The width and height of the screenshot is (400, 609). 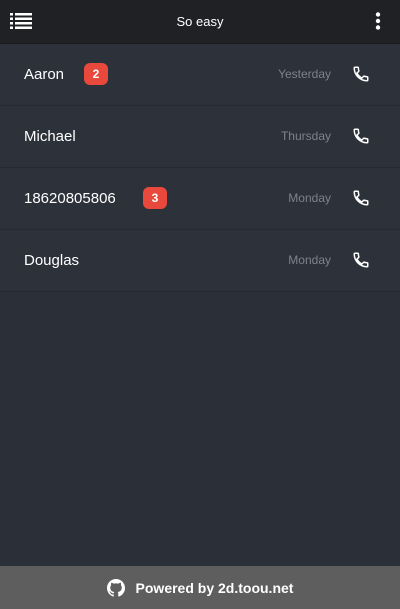 I want to click on footer-link: Powered by 2d.toou.net, so click(x=200, y=587).